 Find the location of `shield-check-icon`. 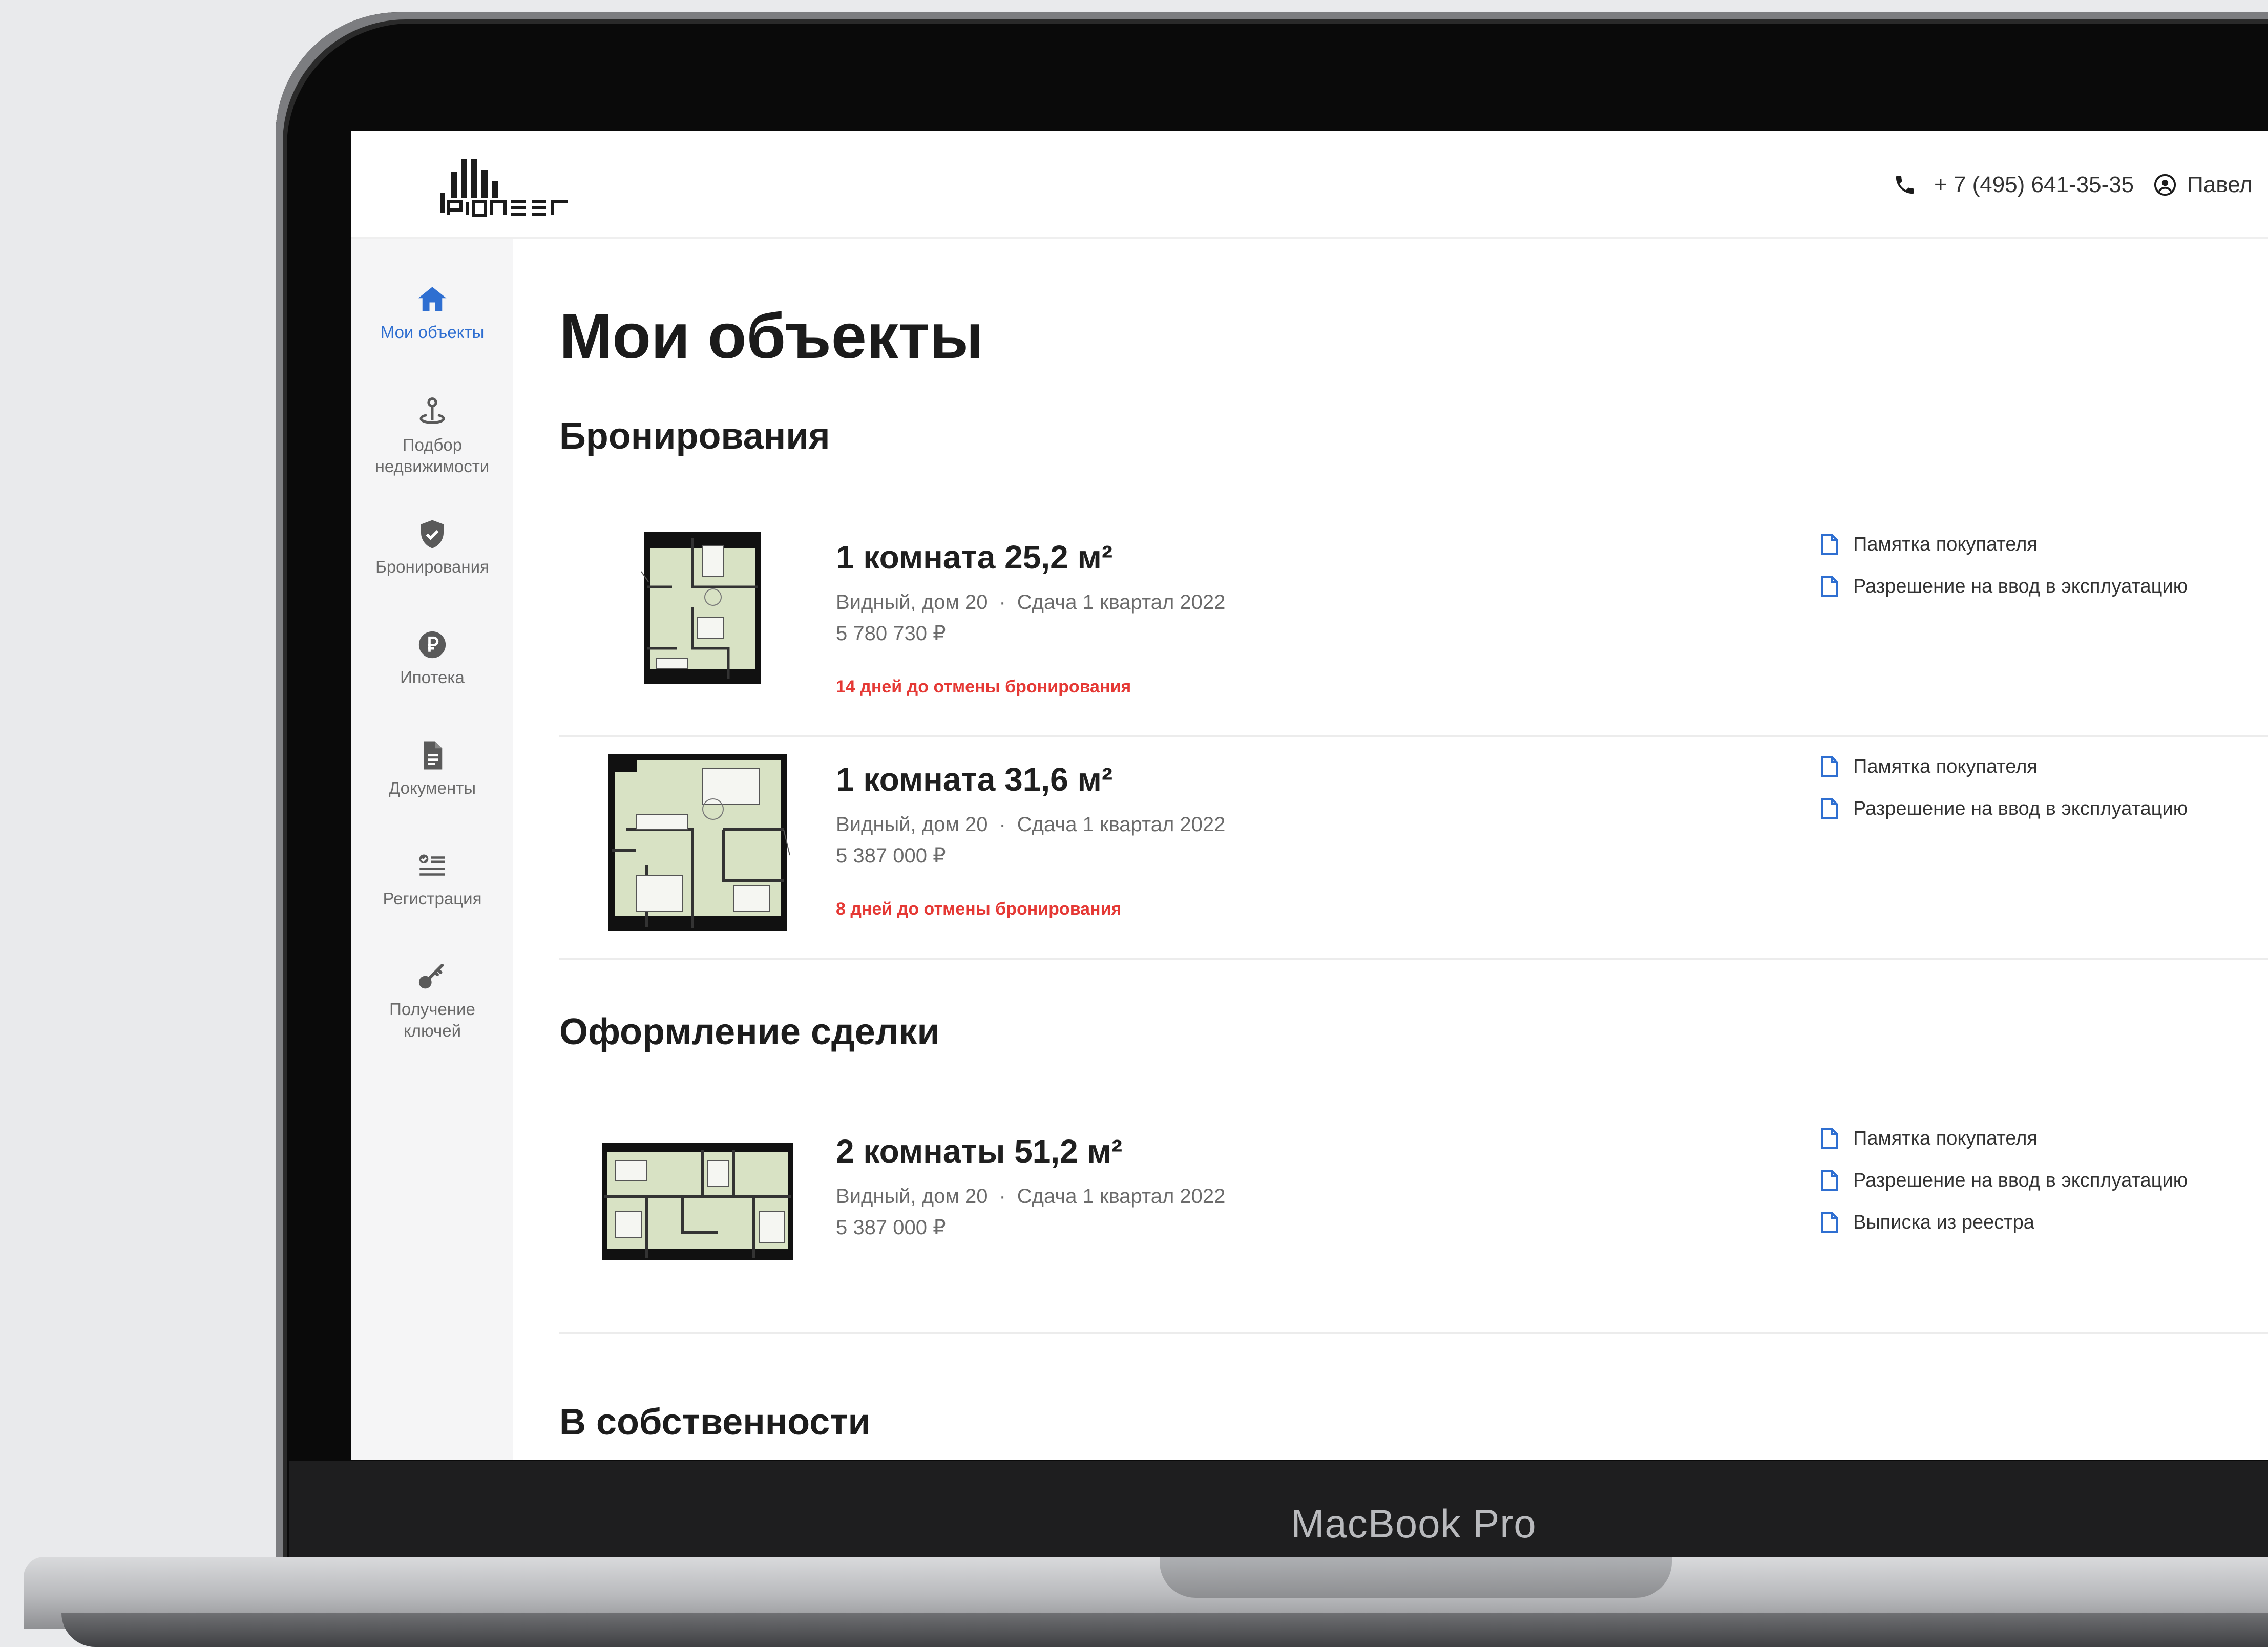

shield-check-icon is located at coordinates (432, 534).